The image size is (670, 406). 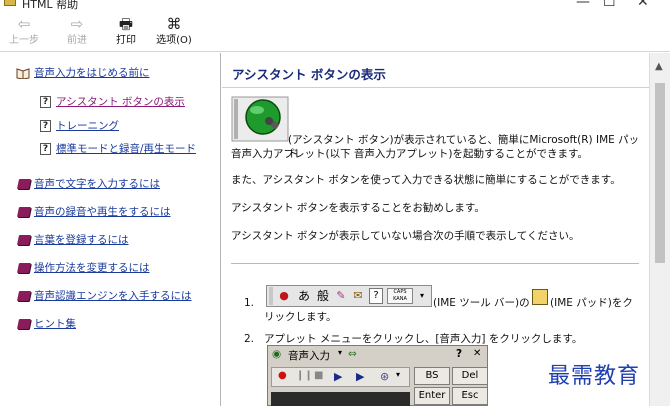 What do you see at coordinates (340, 352) in the screenshot?
I see `palette-menu-arrow-icon: ▾` at bounding box center [340, 352].